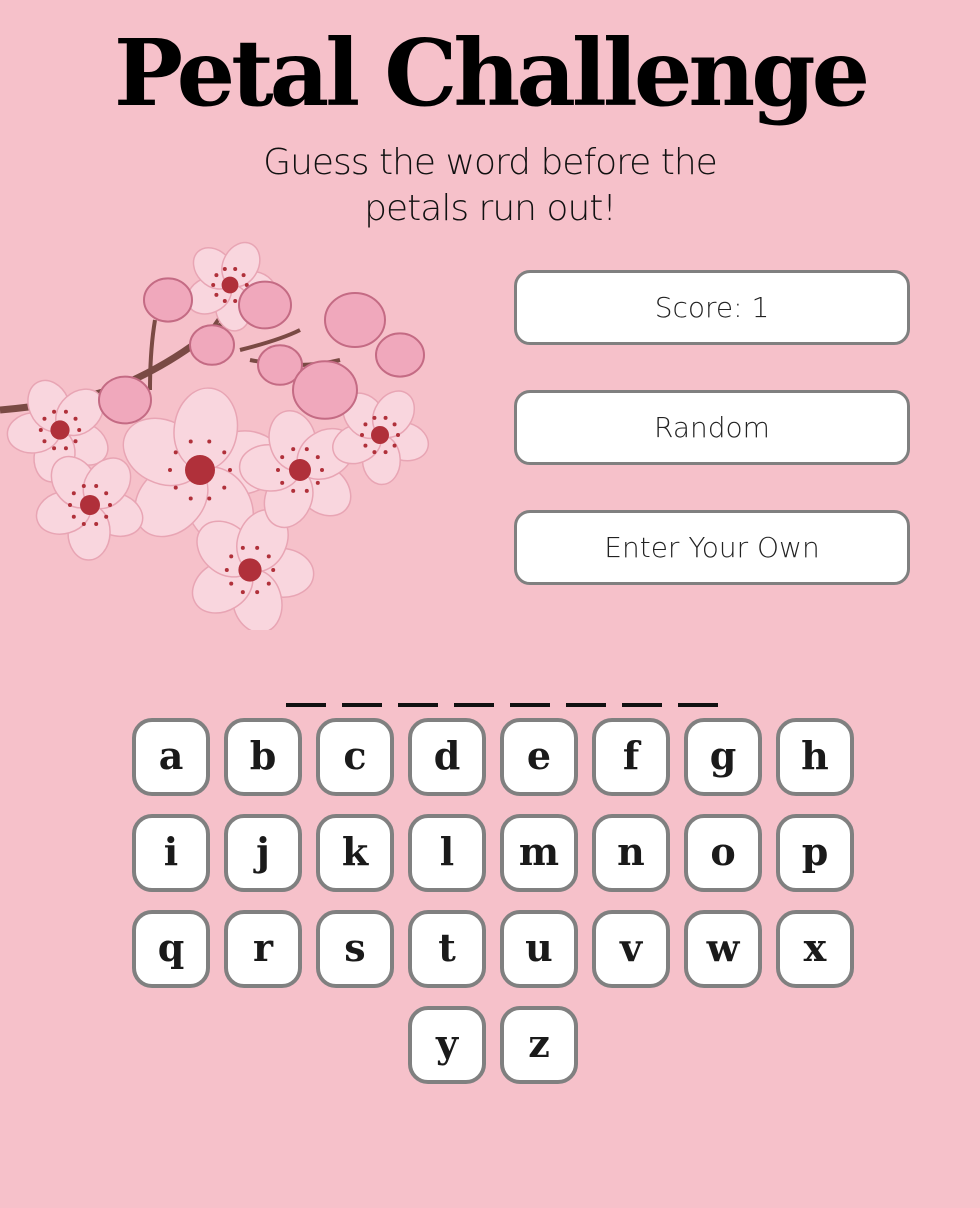 Image resolution: width=980 pixels, height=1208 pixels. I want to click on key-j: j, so click(263, 853).